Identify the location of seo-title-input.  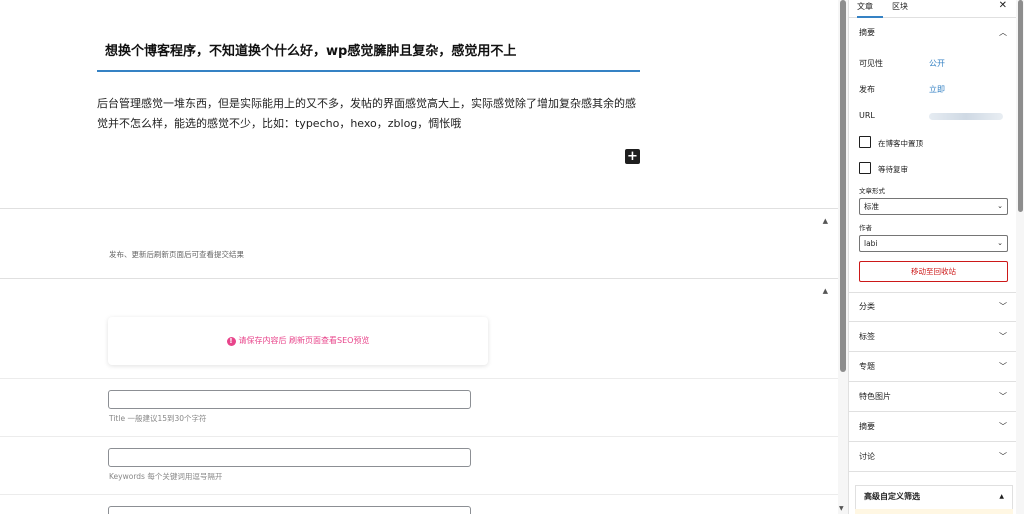
(289, 399).